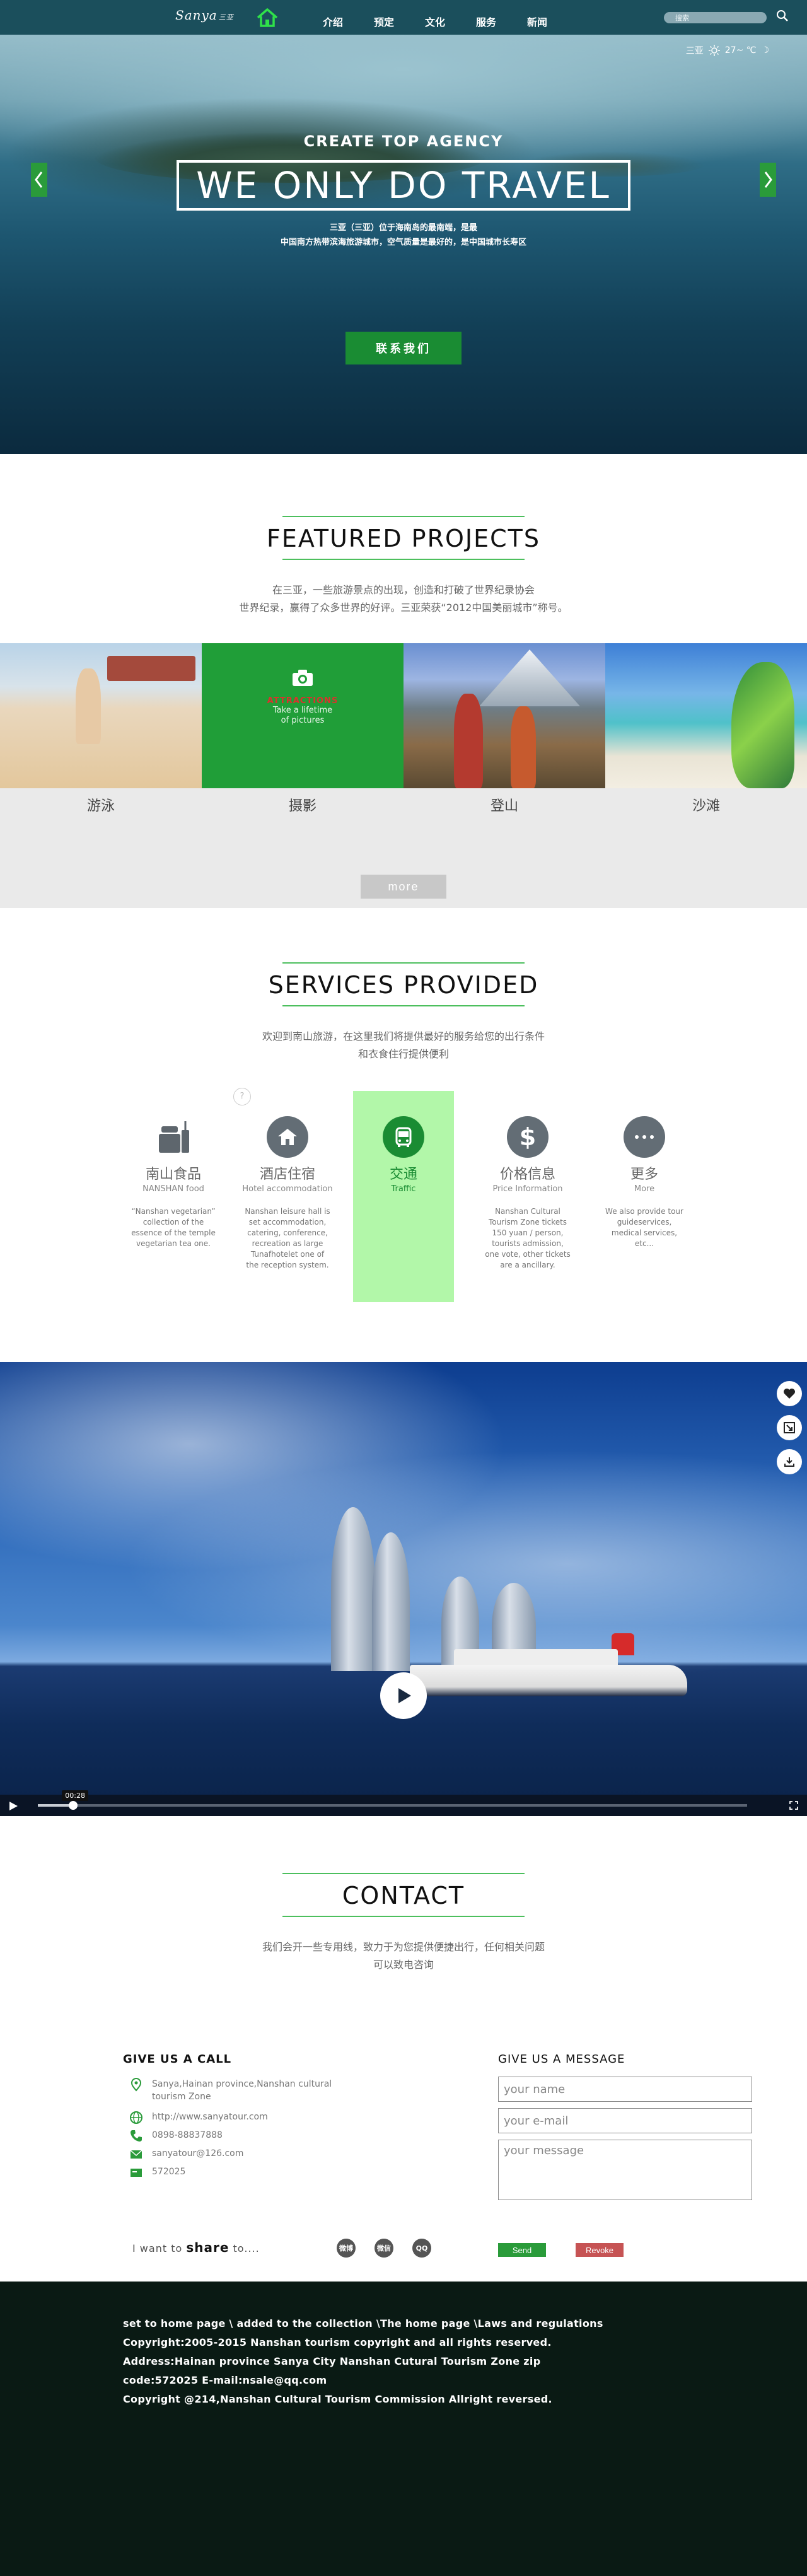 The width and height of the screenshot is (807, 2576). I want to click on weather-widget: 三亚 27~ ℃ ☽, so click(727, 51).